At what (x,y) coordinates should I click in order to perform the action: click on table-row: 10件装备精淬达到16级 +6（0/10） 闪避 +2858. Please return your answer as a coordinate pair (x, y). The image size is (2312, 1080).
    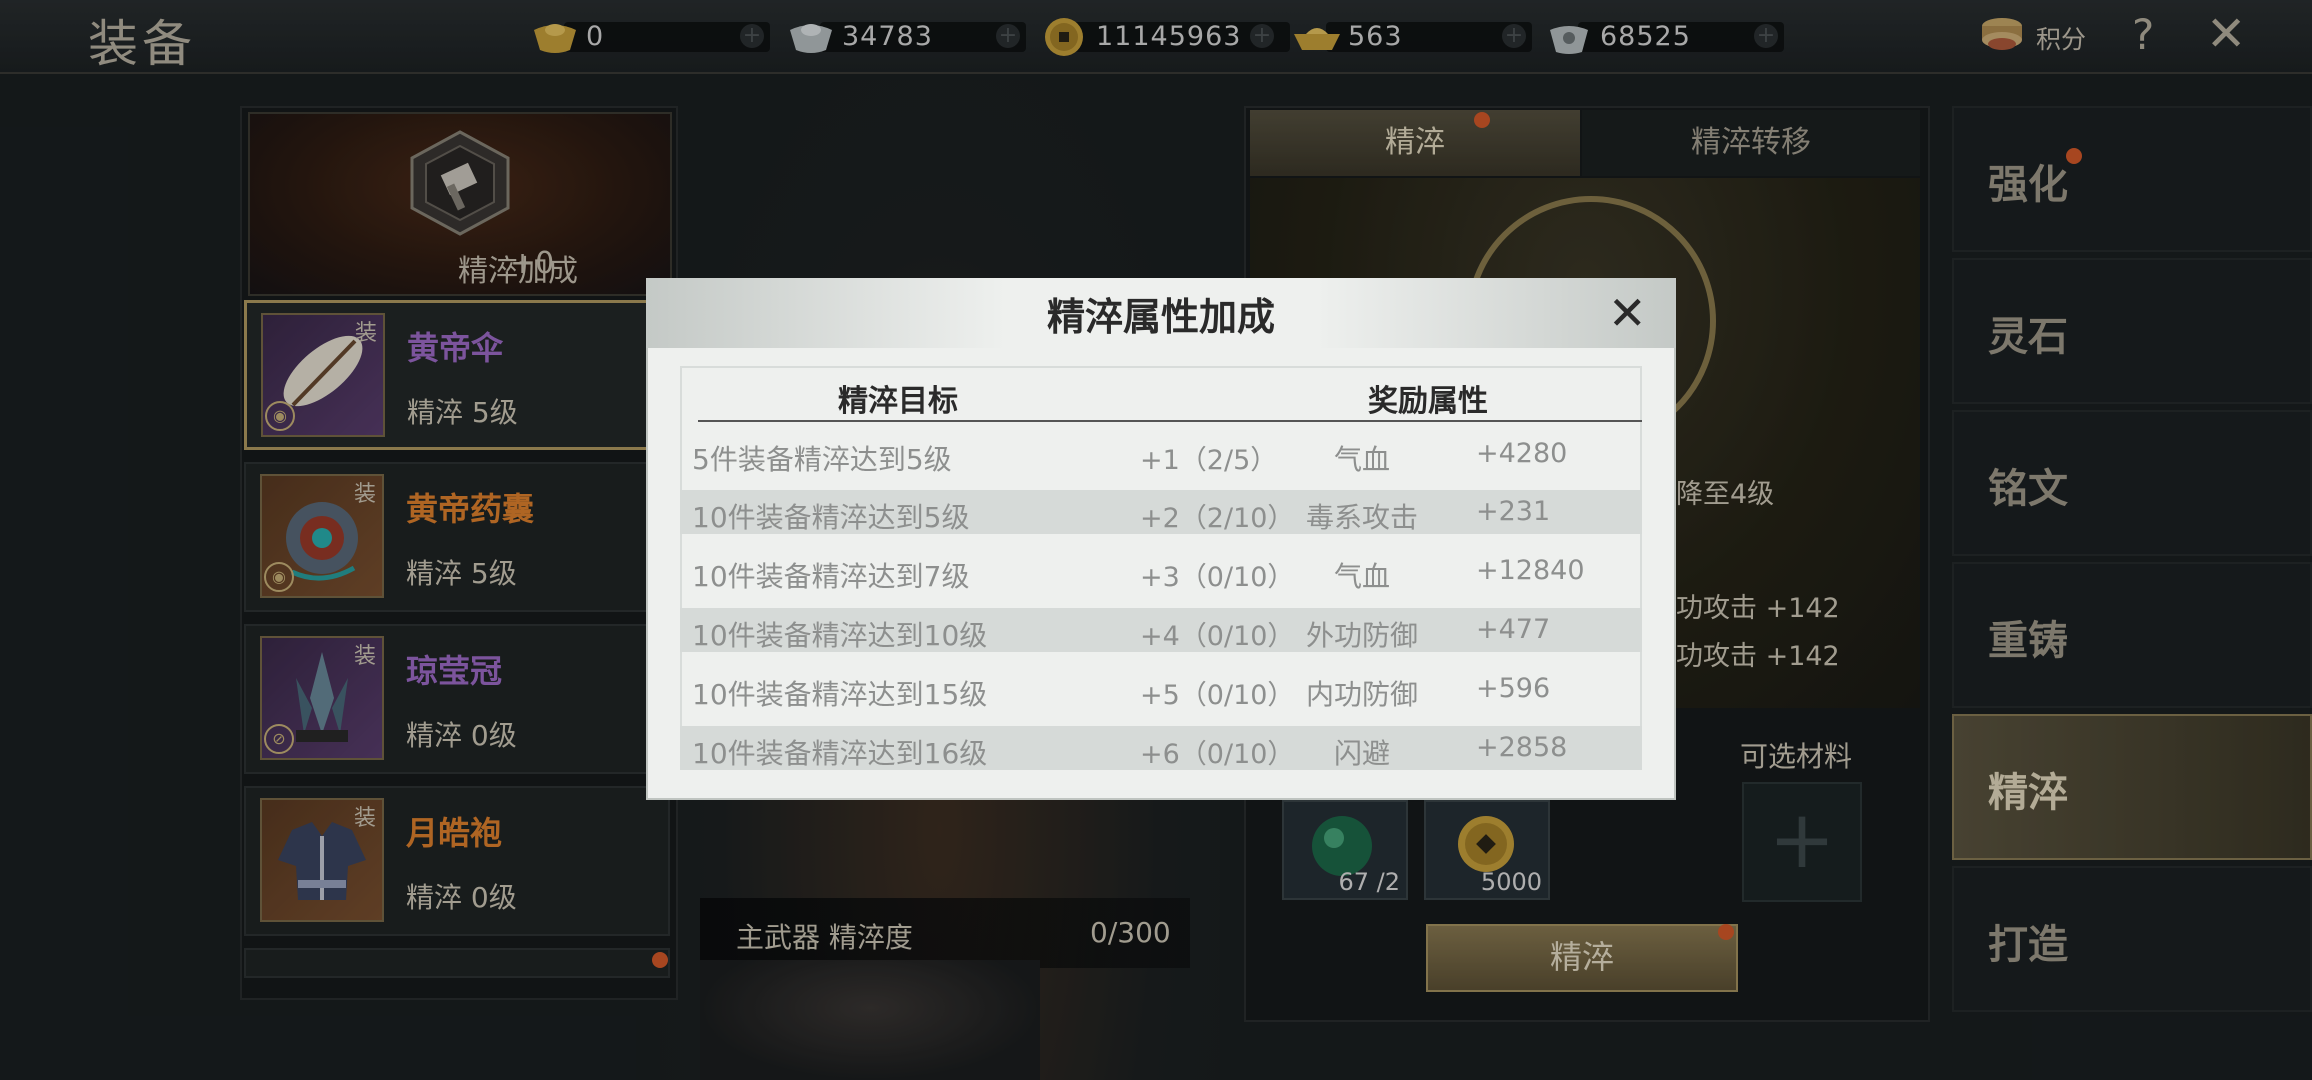
    Looking at the image, I should click on (1161, 748).